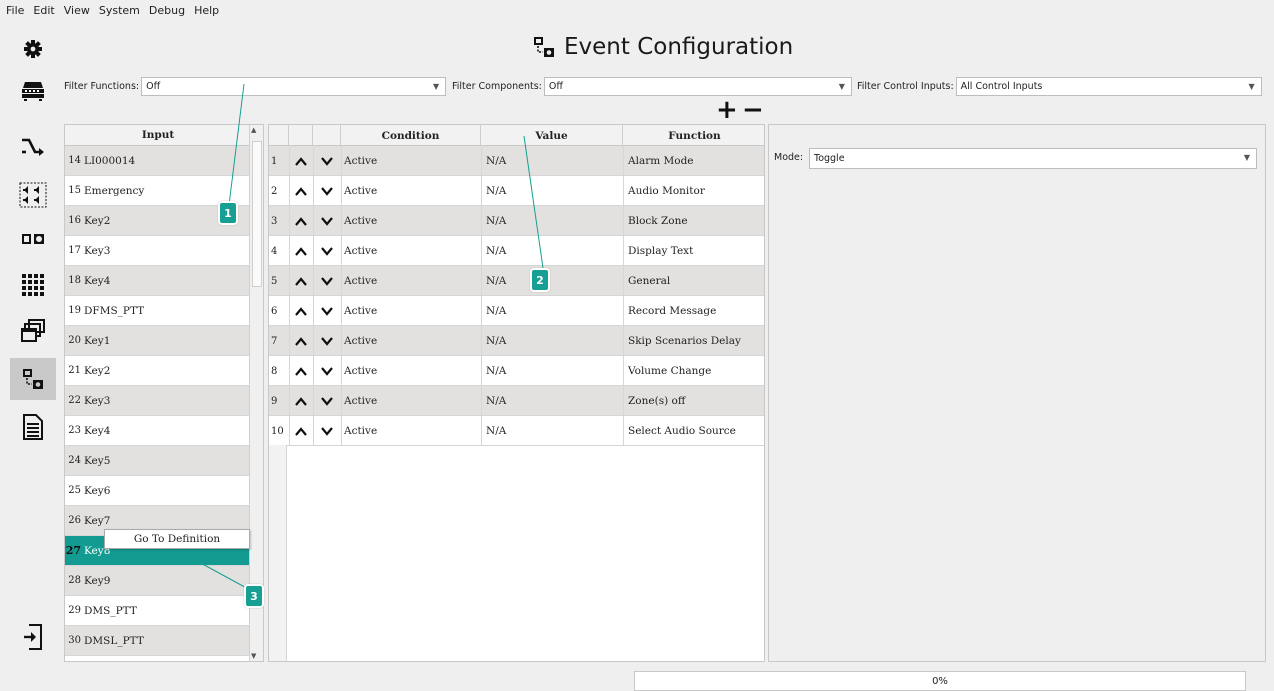 The width and height of the screenshot is (1274, 691). Describe the element at coordinates (697, 86) in the screenshot. I see `filter-components-dropdown: Off ▼` at that location.